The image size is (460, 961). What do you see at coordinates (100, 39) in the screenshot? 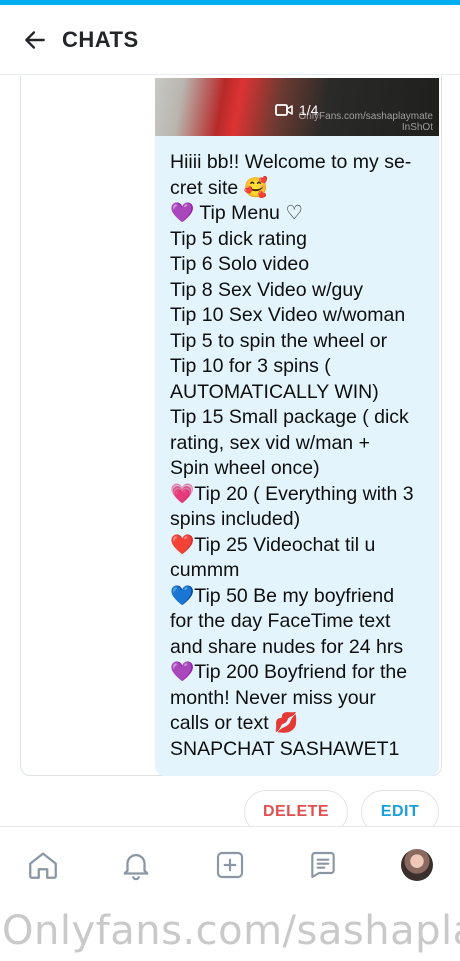
I see `page-title: CHATS` at bounding box center [100, 39].